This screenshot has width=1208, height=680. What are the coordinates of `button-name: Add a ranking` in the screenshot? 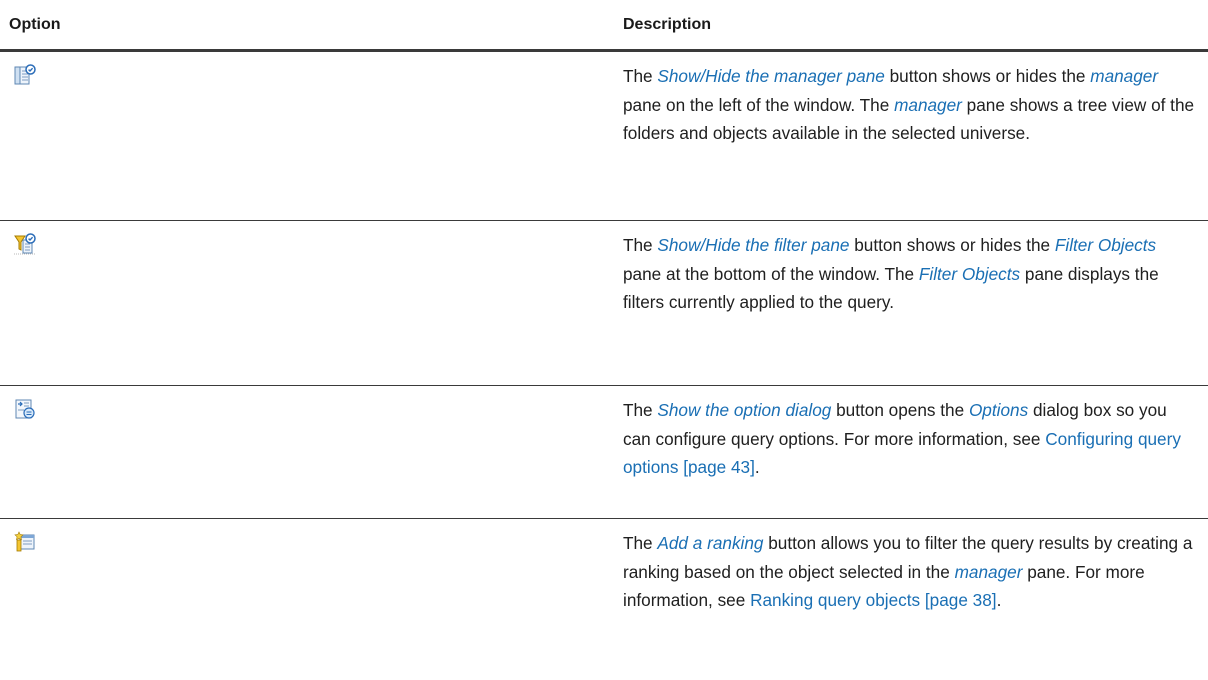 It's located at (710, 543).